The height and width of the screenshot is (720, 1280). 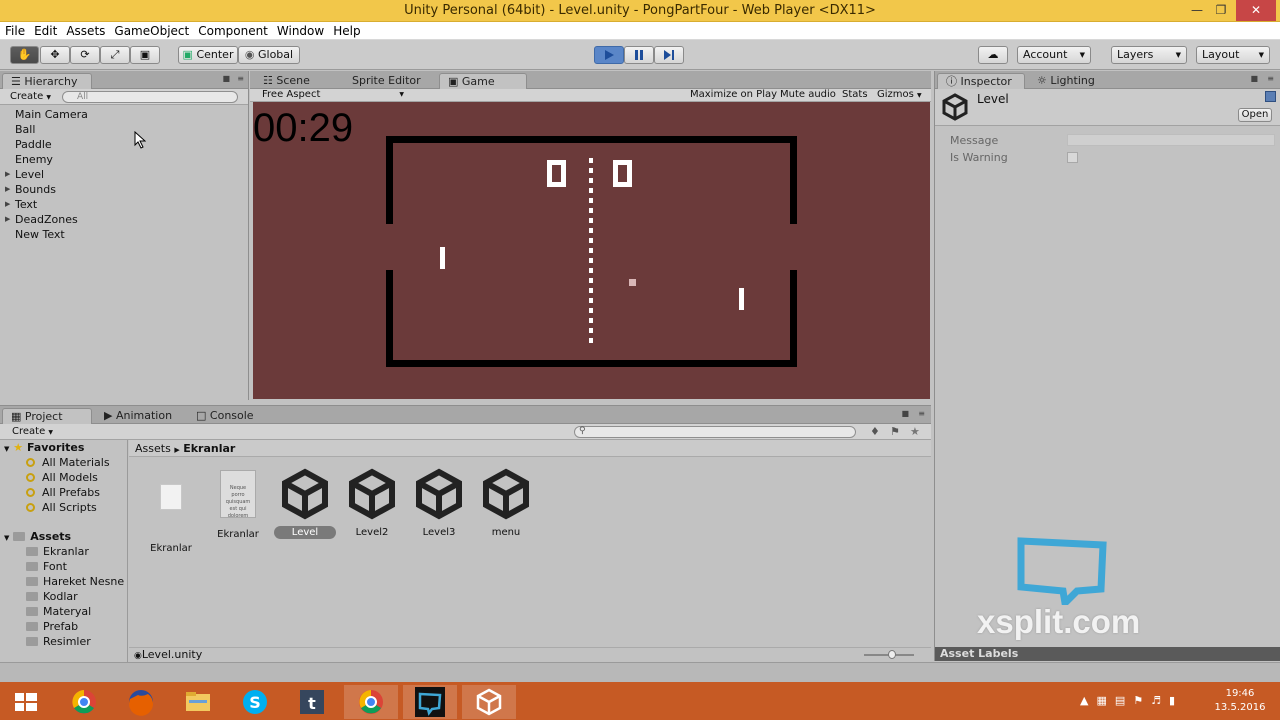 What do you see at coordinates (120, 145) in the screenshot?
I see `hierarchy-item: Paddle` at bounding box center [120, 145].